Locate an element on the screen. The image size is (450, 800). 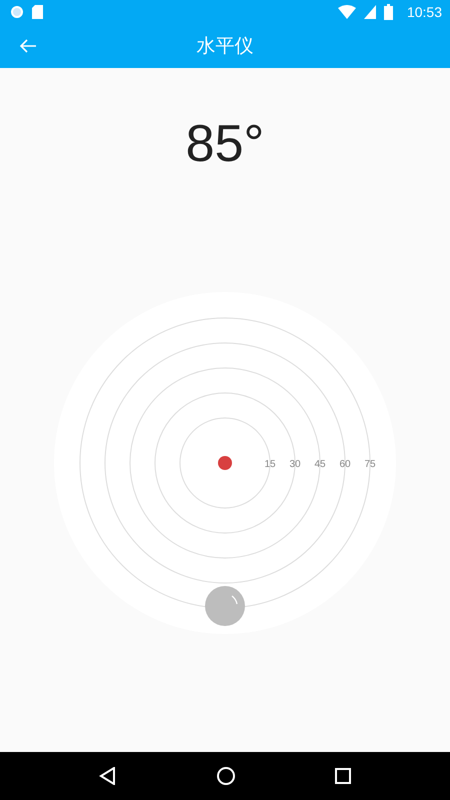
ring-label: 15 is located at coordinates (270, 464).